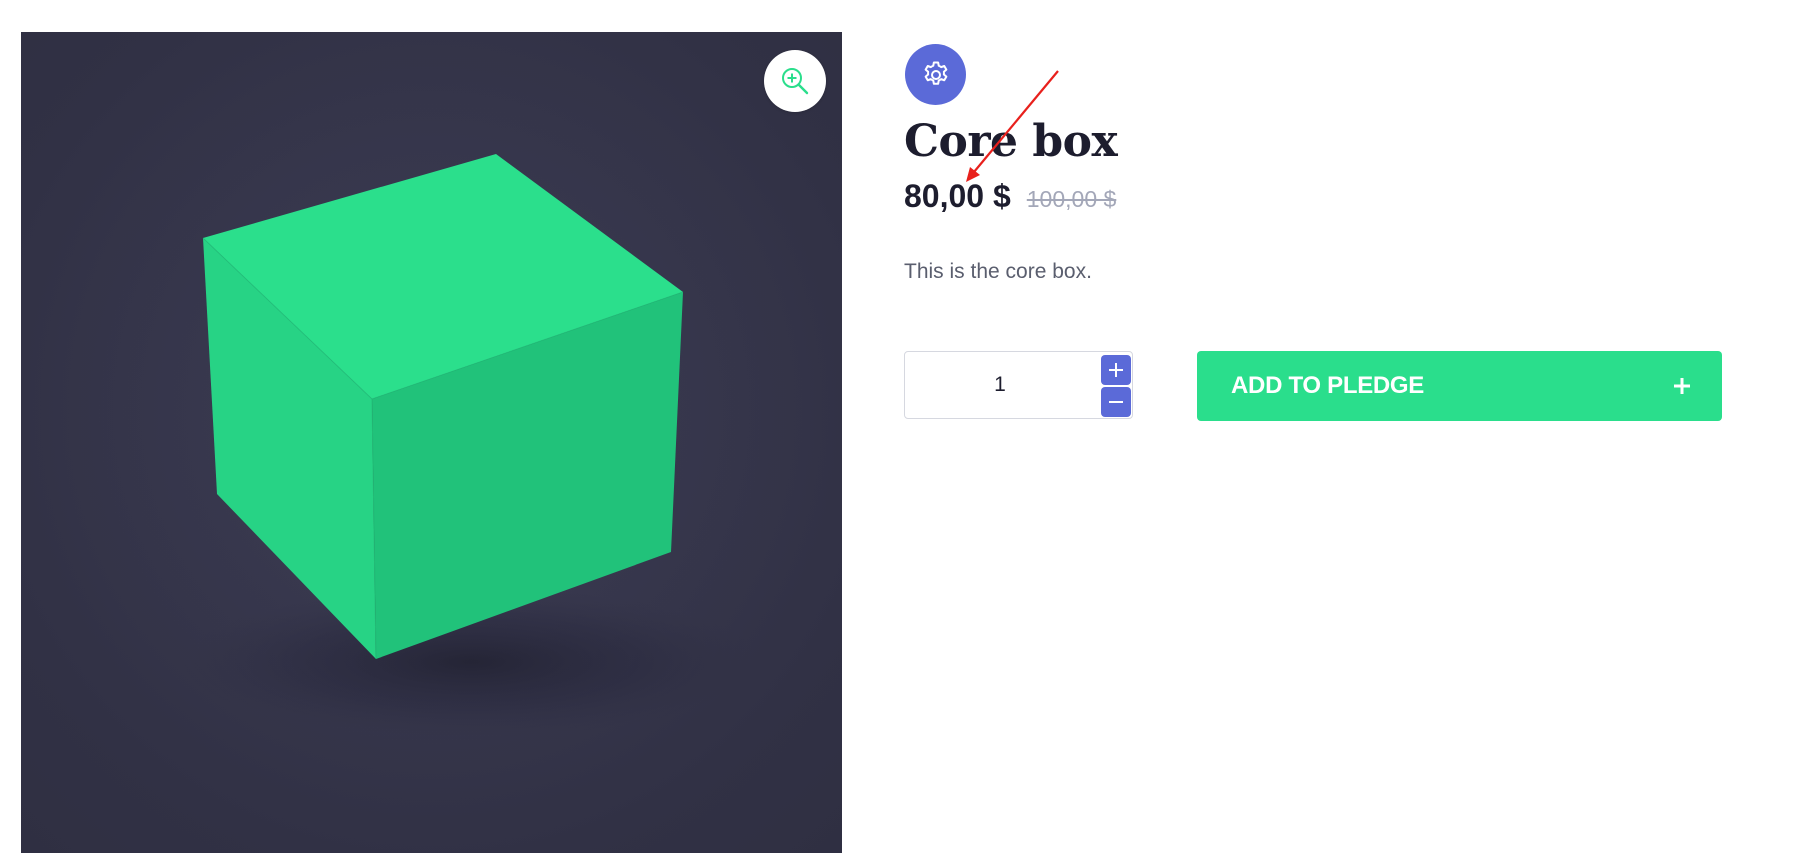 This screenshot has width=1805, height=860. What do you see at coordinates (957, 196) in the screenshot?
I see `current-price: 80,00 $` at bounding box center [957, 196].